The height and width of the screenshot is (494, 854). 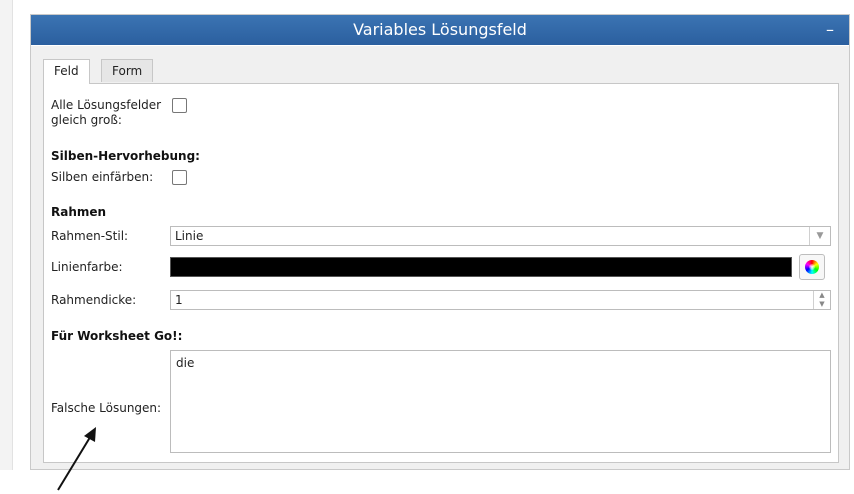 What do you see at coordinates (94, 300) in the screenshot?
I see `frame-thickness-label: Rahmendicke:` at bounding box center [94, 300].